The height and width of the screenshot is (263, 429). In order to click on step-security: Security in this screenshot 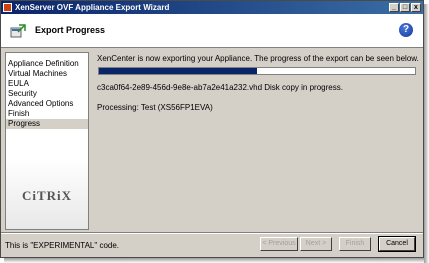, I will do `click(22, 93)`.